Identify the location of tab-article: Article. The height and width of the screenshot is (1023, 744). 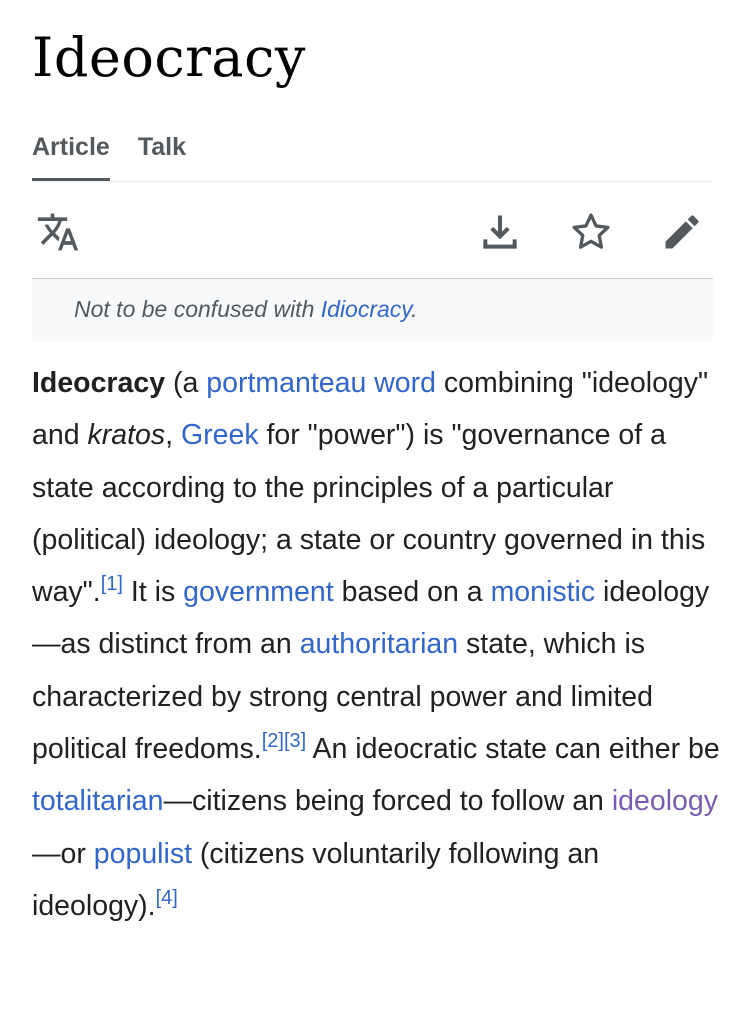
(71, 153).